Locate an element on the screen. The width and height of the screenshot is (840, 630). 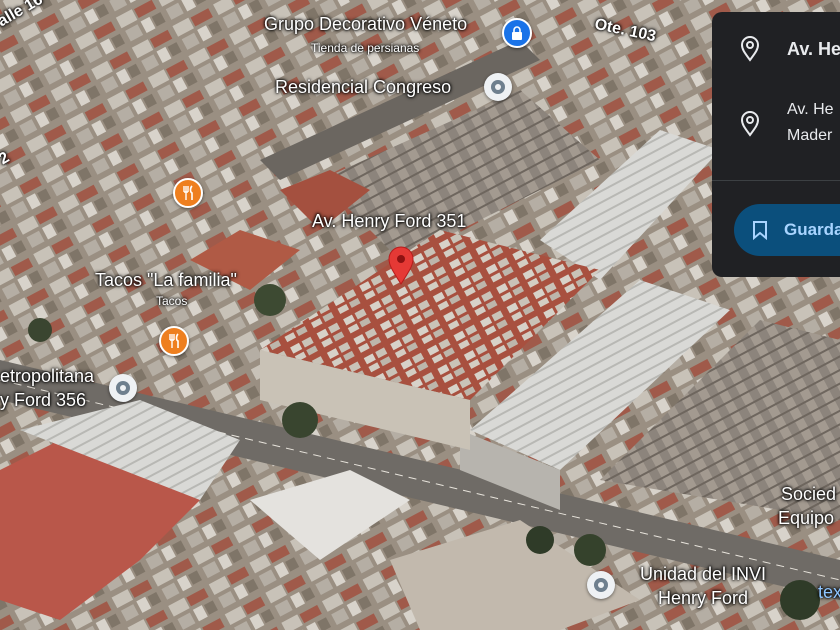
place-label-sociedad: Socied is located at coordinates (808, 494).